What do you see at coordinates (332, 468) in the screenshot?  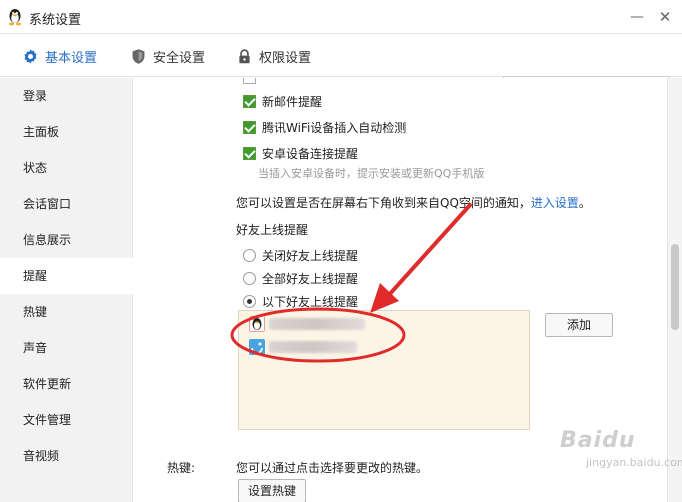 I see `hotkey-description: 您可以通过点击选择要更改的热键。` at bounding box center [332, 468].